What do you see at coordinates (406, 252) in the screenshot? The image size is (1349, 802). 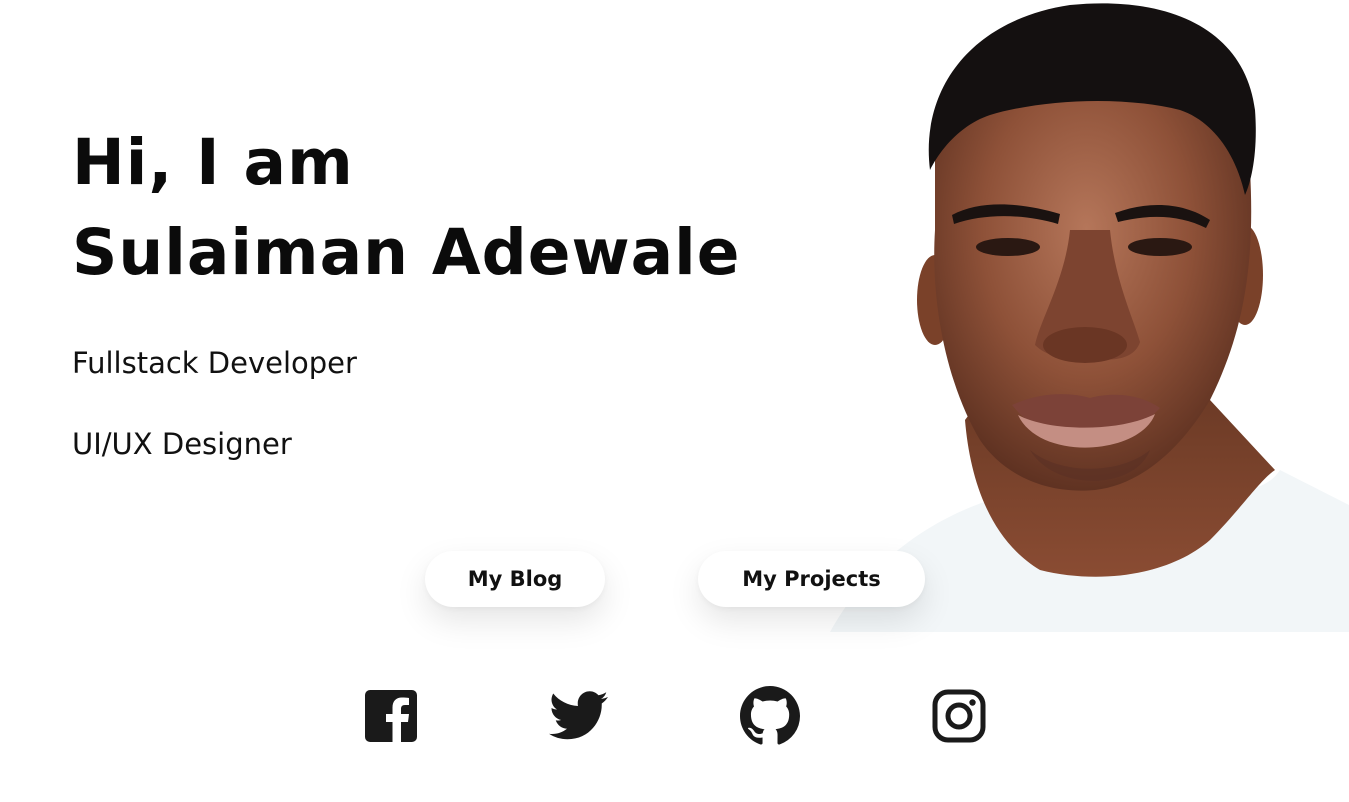 I see `hero-name: Sulaiman Adewale` at bounding box center [406, 252].